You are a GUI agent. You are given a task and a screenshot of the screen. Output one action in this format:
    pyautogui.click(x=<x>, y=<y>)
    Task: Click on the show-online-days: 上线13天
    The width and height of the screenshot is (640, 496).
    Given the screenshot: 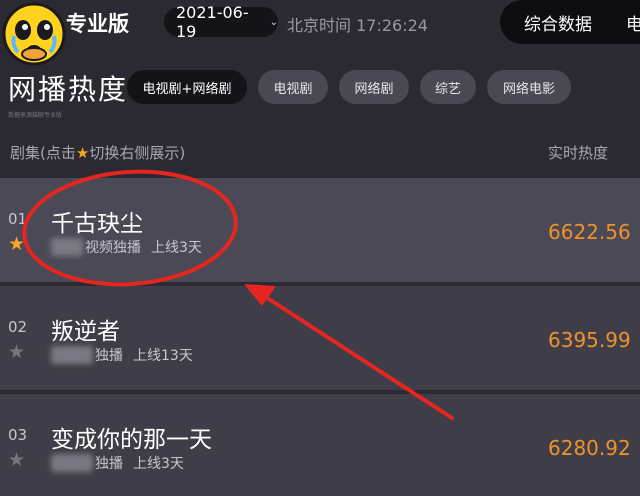 What is the action you would take?
    pyautogui.click(x=163, y=356)
    